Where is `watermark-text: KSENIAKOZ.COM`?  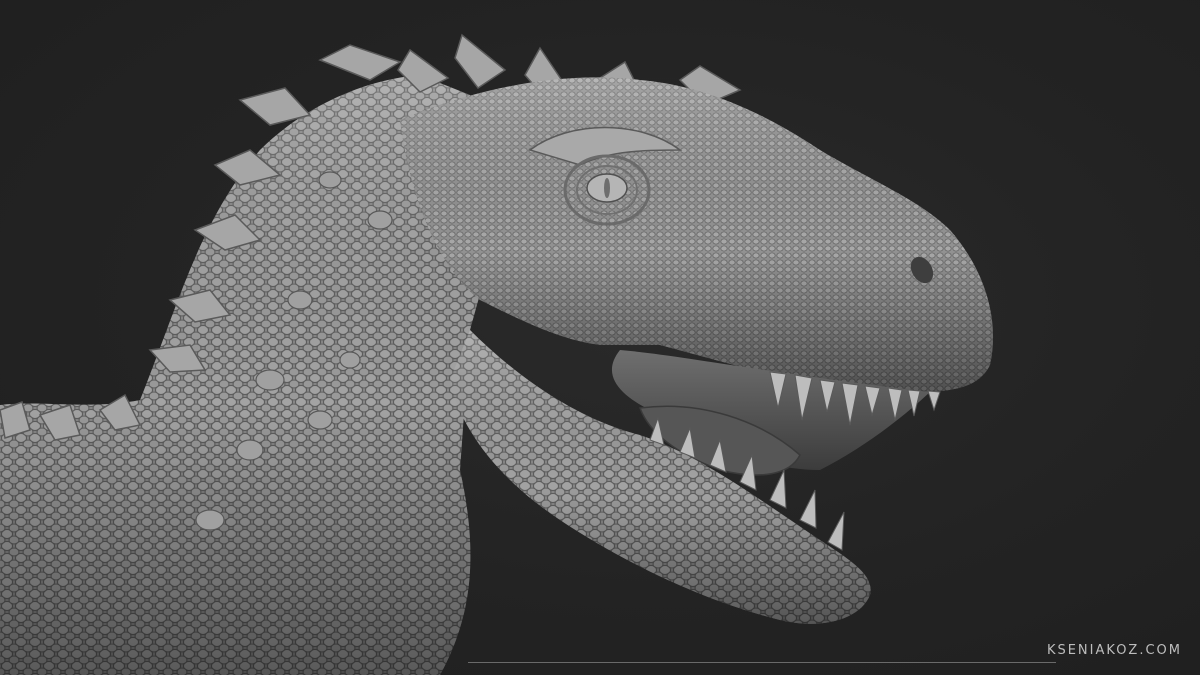
watermark-text: KSENIAKOZ.COM is located at coordinates (1114, 650).